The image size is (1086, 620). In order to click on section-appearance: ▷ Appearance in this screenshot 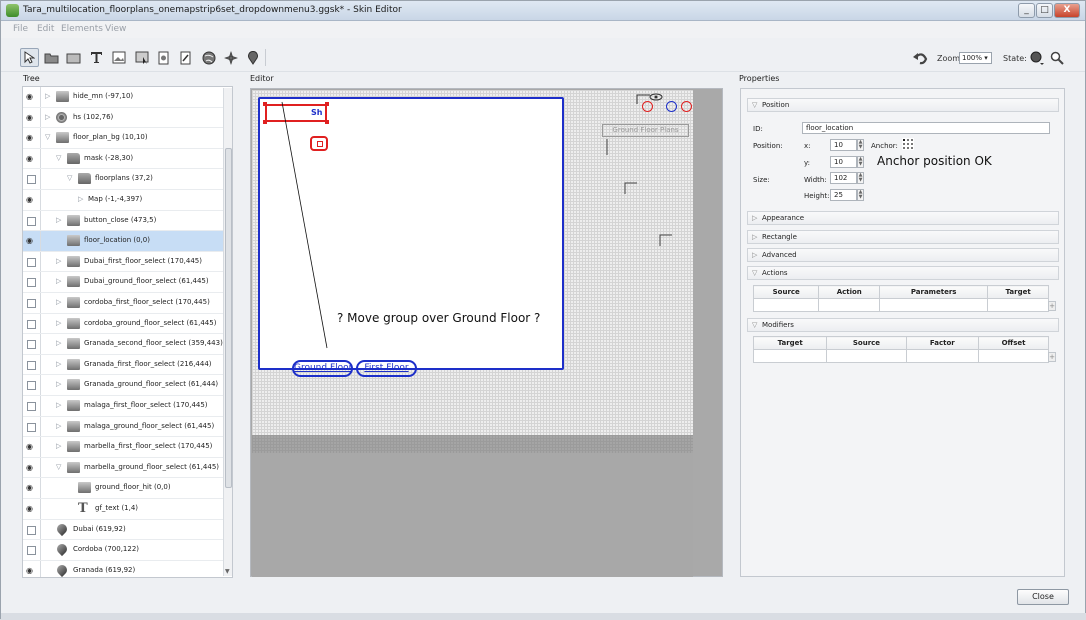, I will do `click(903, 218)`.